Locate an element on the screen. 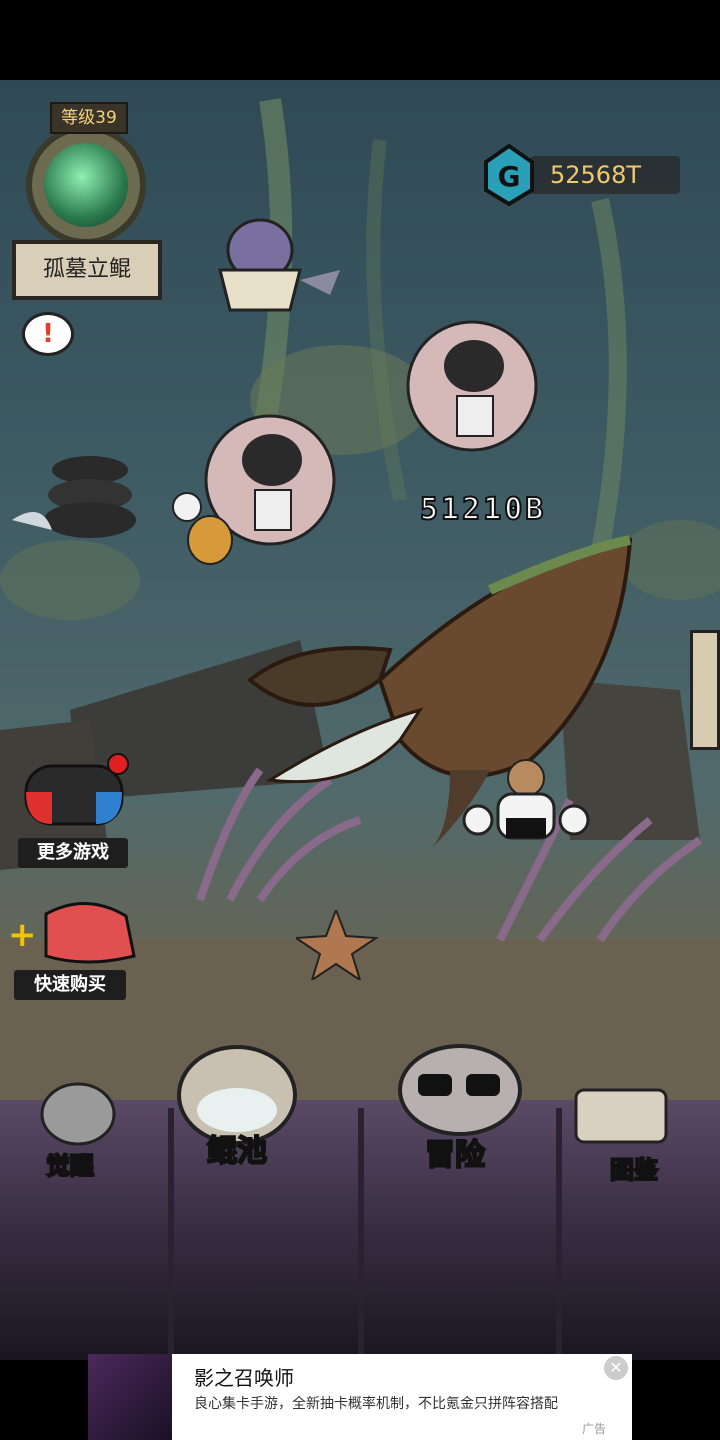 Image resolution: width=720 pixels, height=1440 pixels. close-icon: ✕ is located at coordinates (616, 1368).